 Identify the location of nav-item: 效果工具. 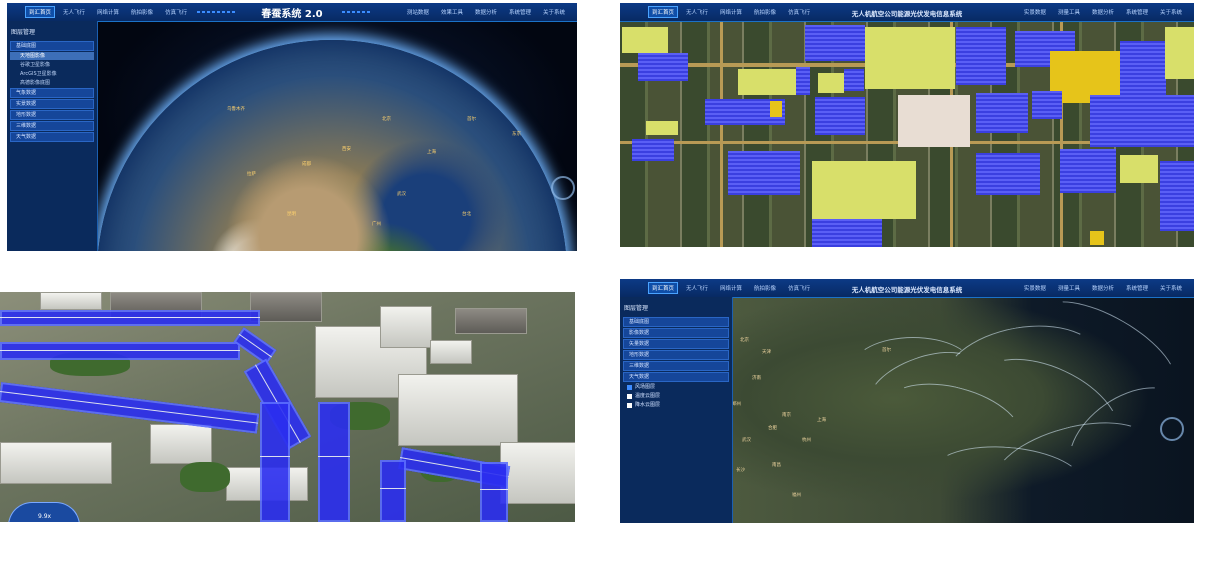
(452, 12).